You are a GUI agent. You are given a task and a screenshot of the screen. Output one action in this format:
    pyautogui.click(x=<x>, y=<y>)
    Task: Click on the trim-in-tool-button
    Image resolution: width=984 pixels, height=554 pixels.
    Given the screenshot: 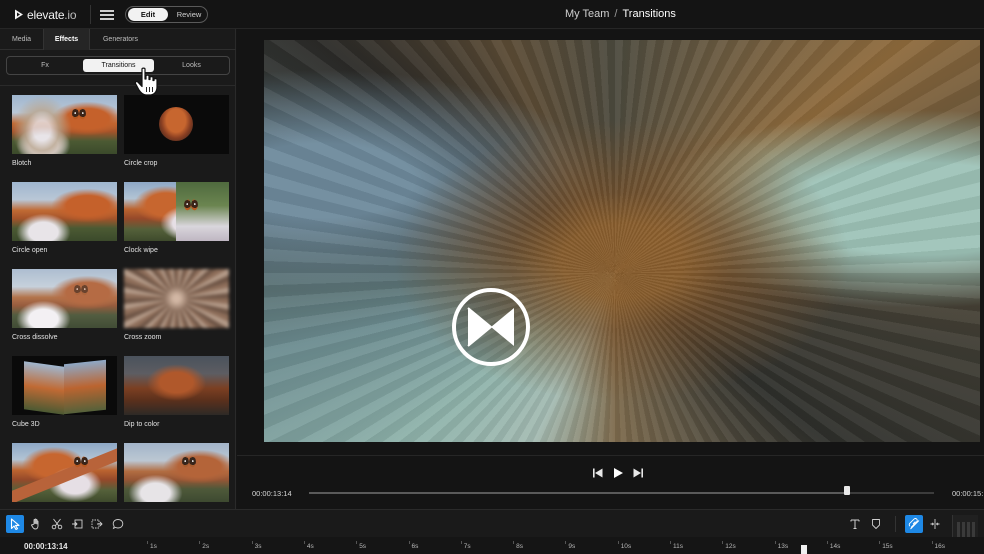 What is the action you would take?
    pyautogui.click(x=77, y=524)
    